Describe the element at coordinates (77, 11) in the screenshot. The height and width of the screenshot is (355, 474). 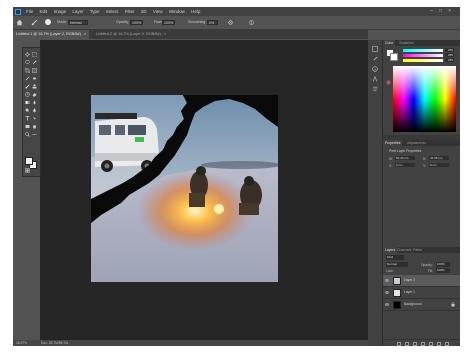
I see `menu-layer: Layer` at that location.